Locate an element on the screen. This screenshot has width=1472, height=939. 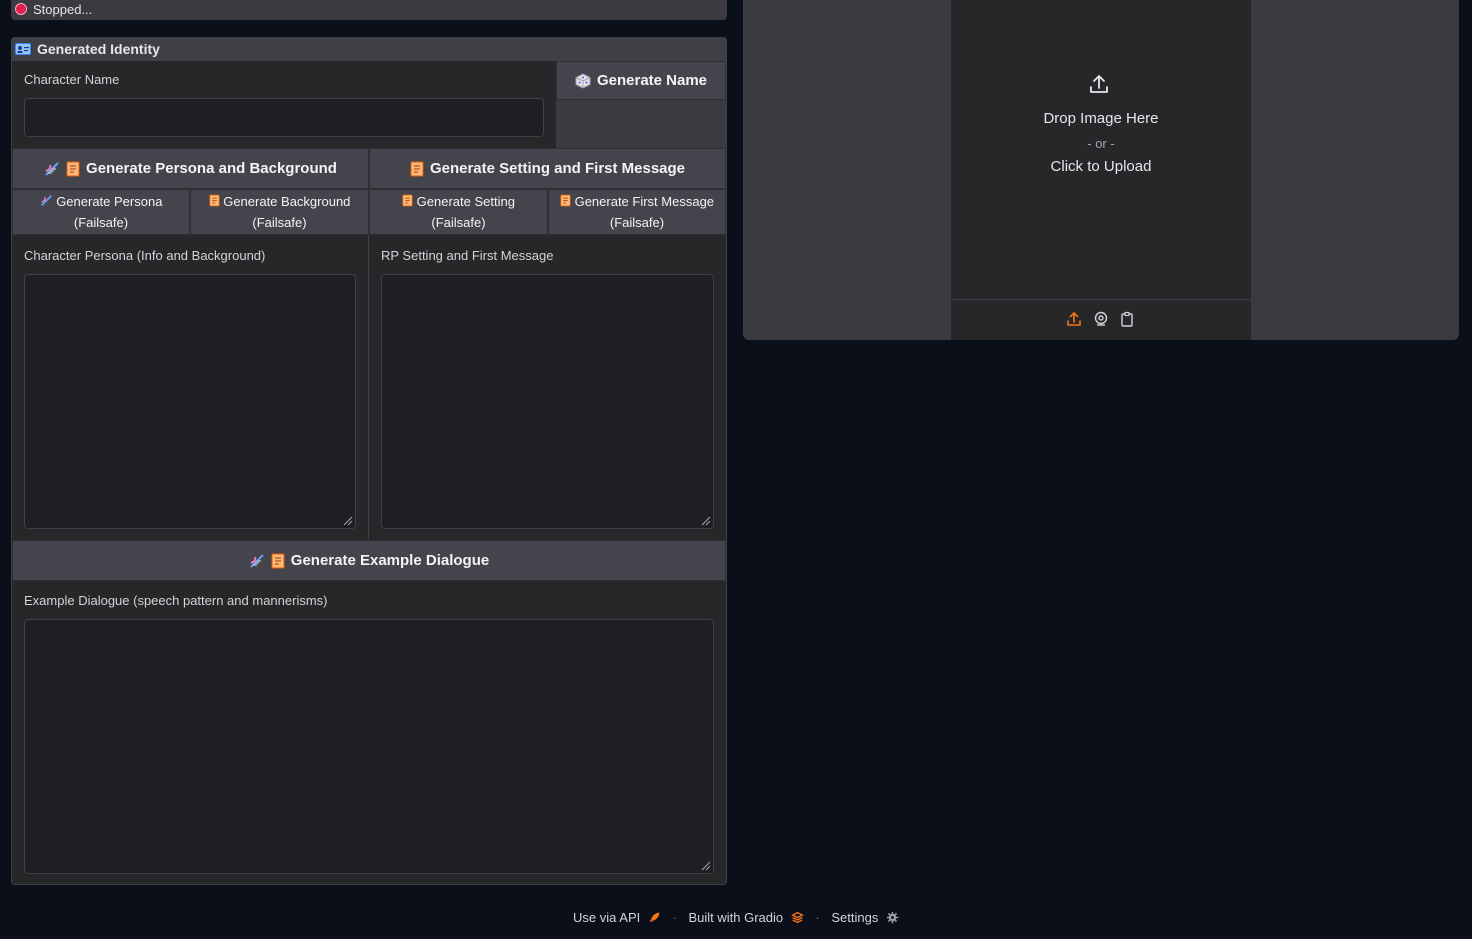
panel-title: Generated Identity is located at coordinates (98, 49).